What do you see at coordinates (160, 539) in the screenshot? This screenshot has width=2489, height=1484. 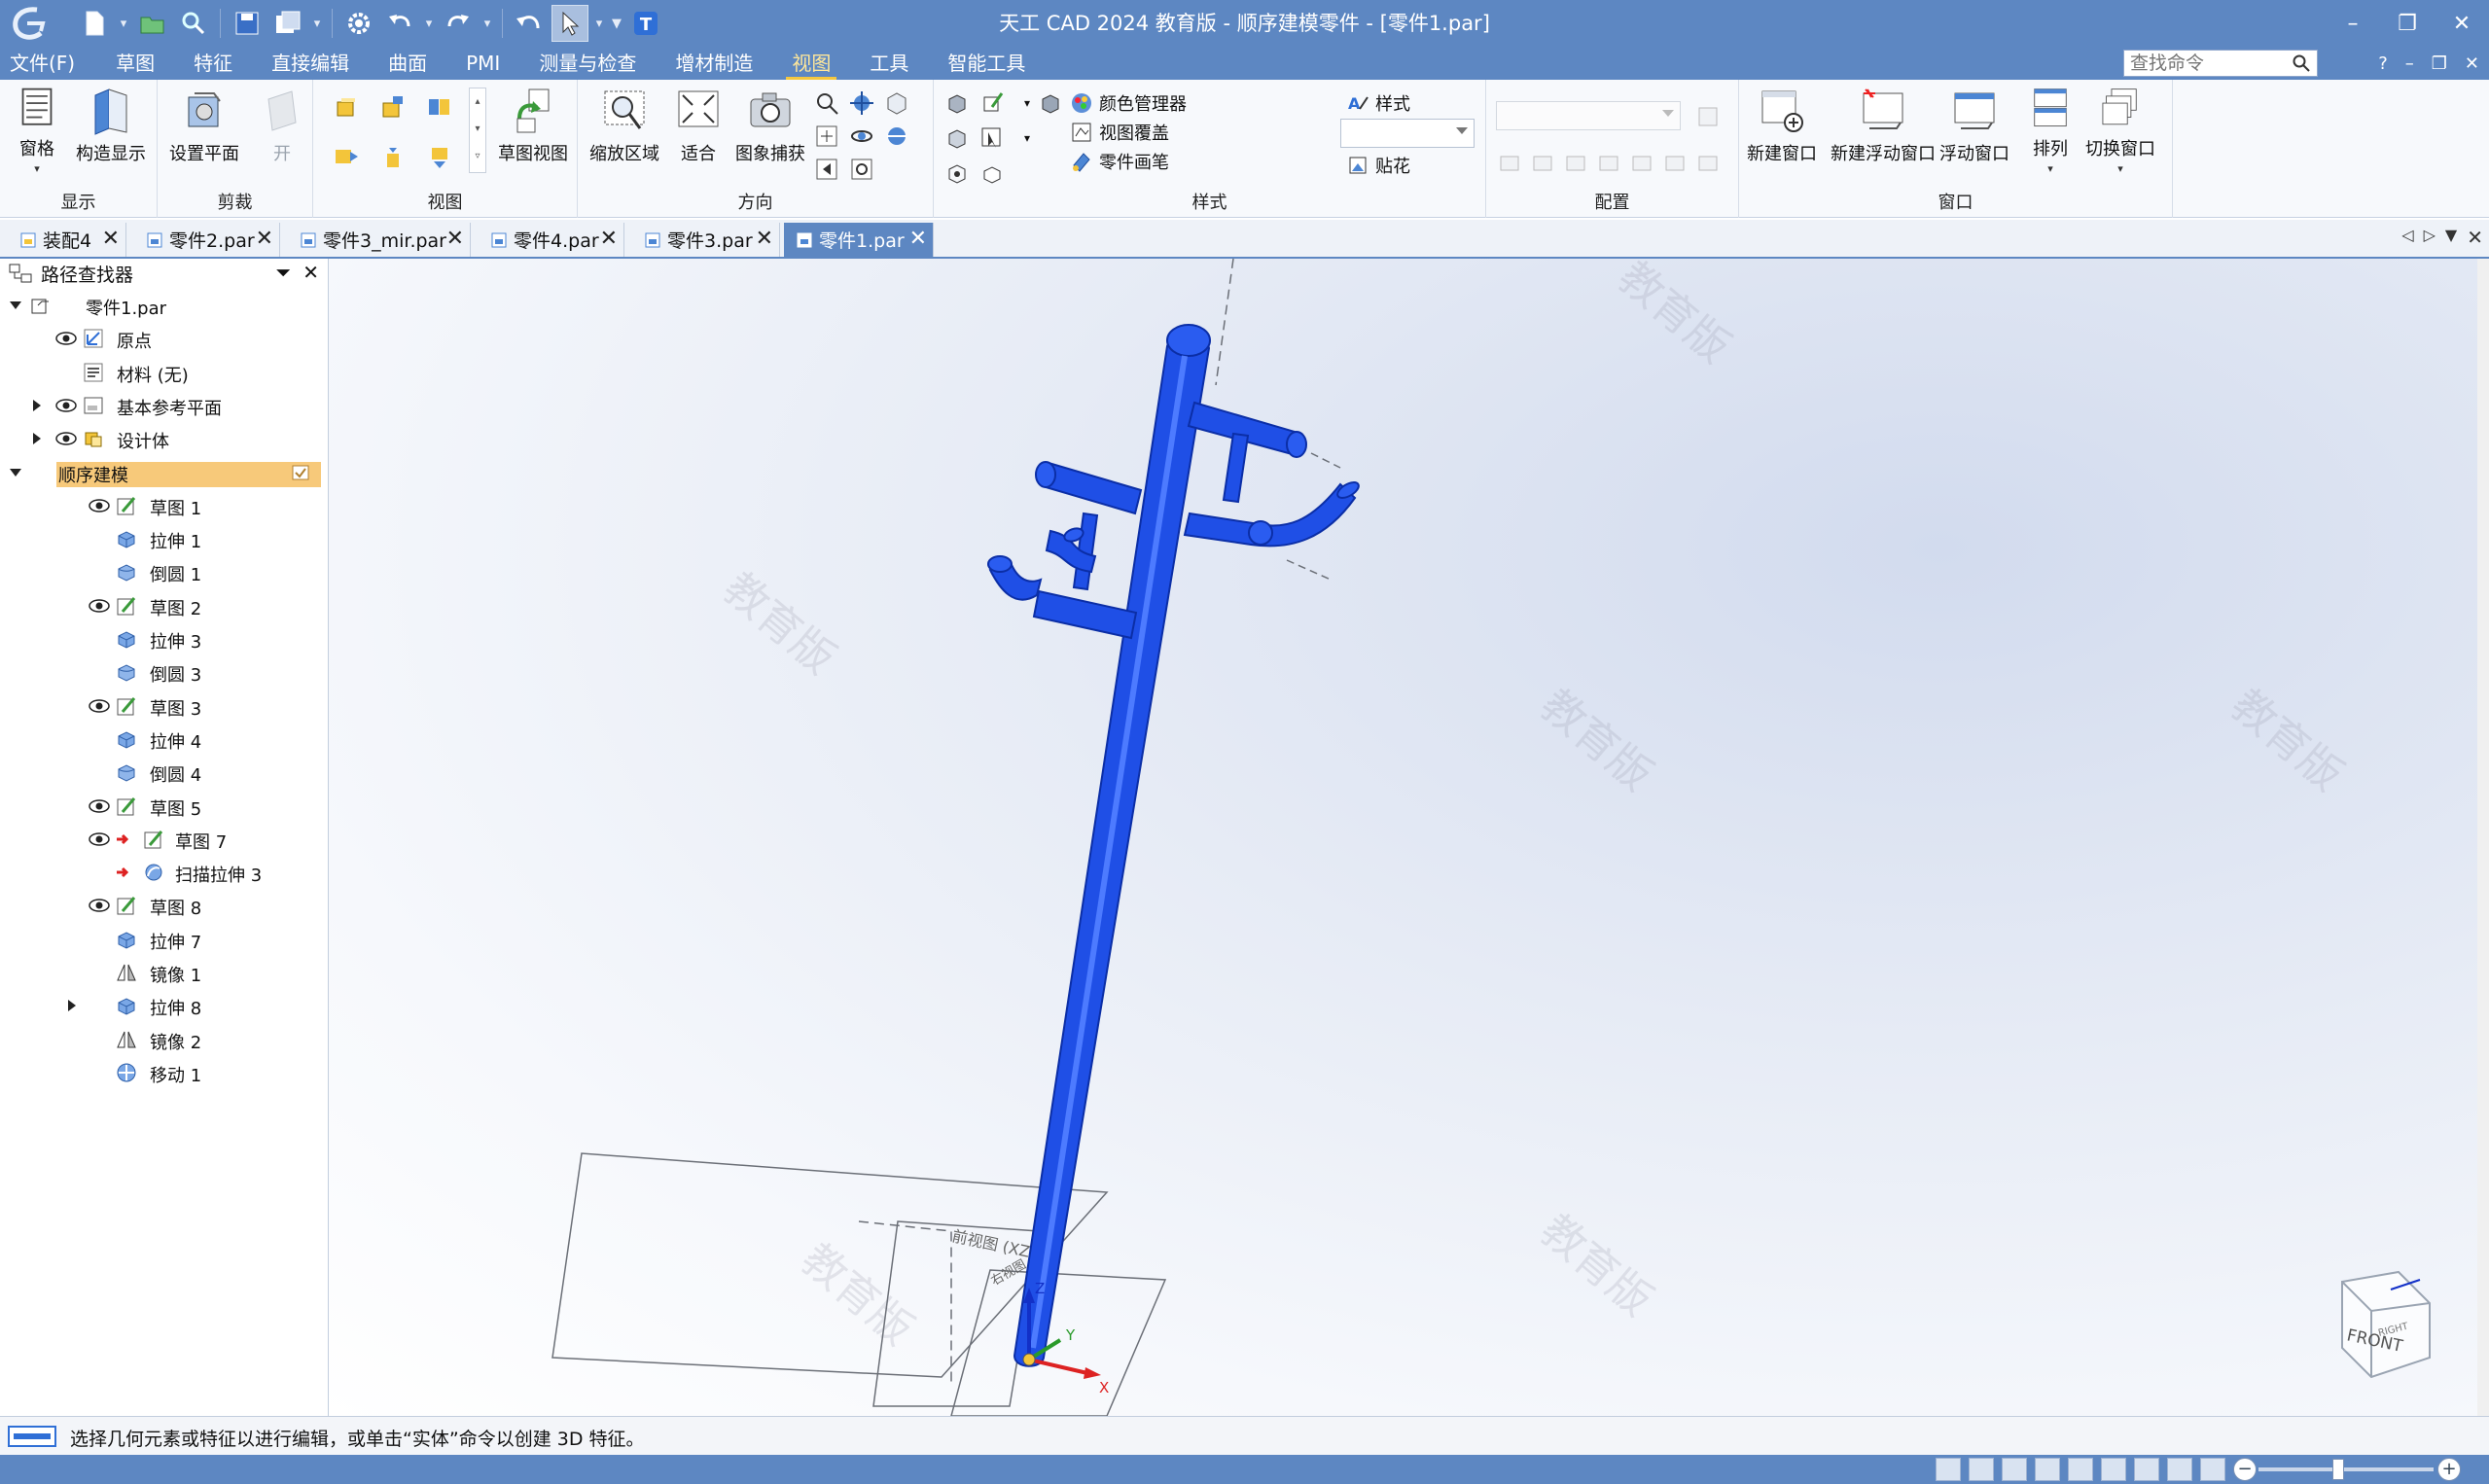 I see `tree-item-extrude-1: 拉伸 1` at bounding box center [160, 539].